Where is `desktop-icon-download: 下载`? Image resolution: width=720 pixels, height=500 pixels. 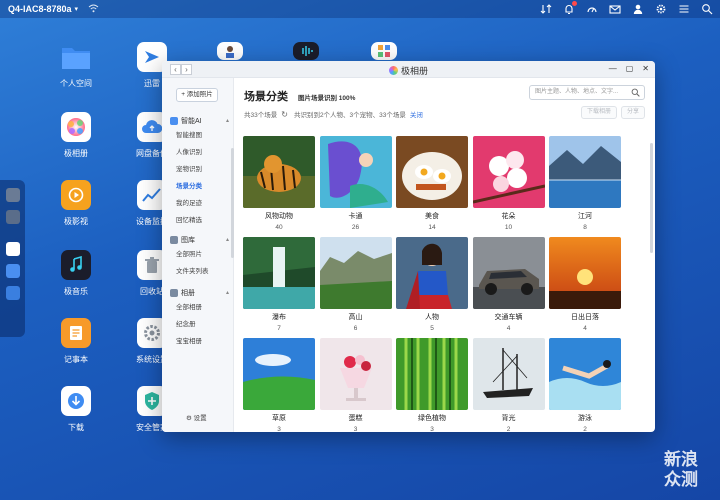 desktop-icon-download: 下载 is located at coordinates (76, 409).